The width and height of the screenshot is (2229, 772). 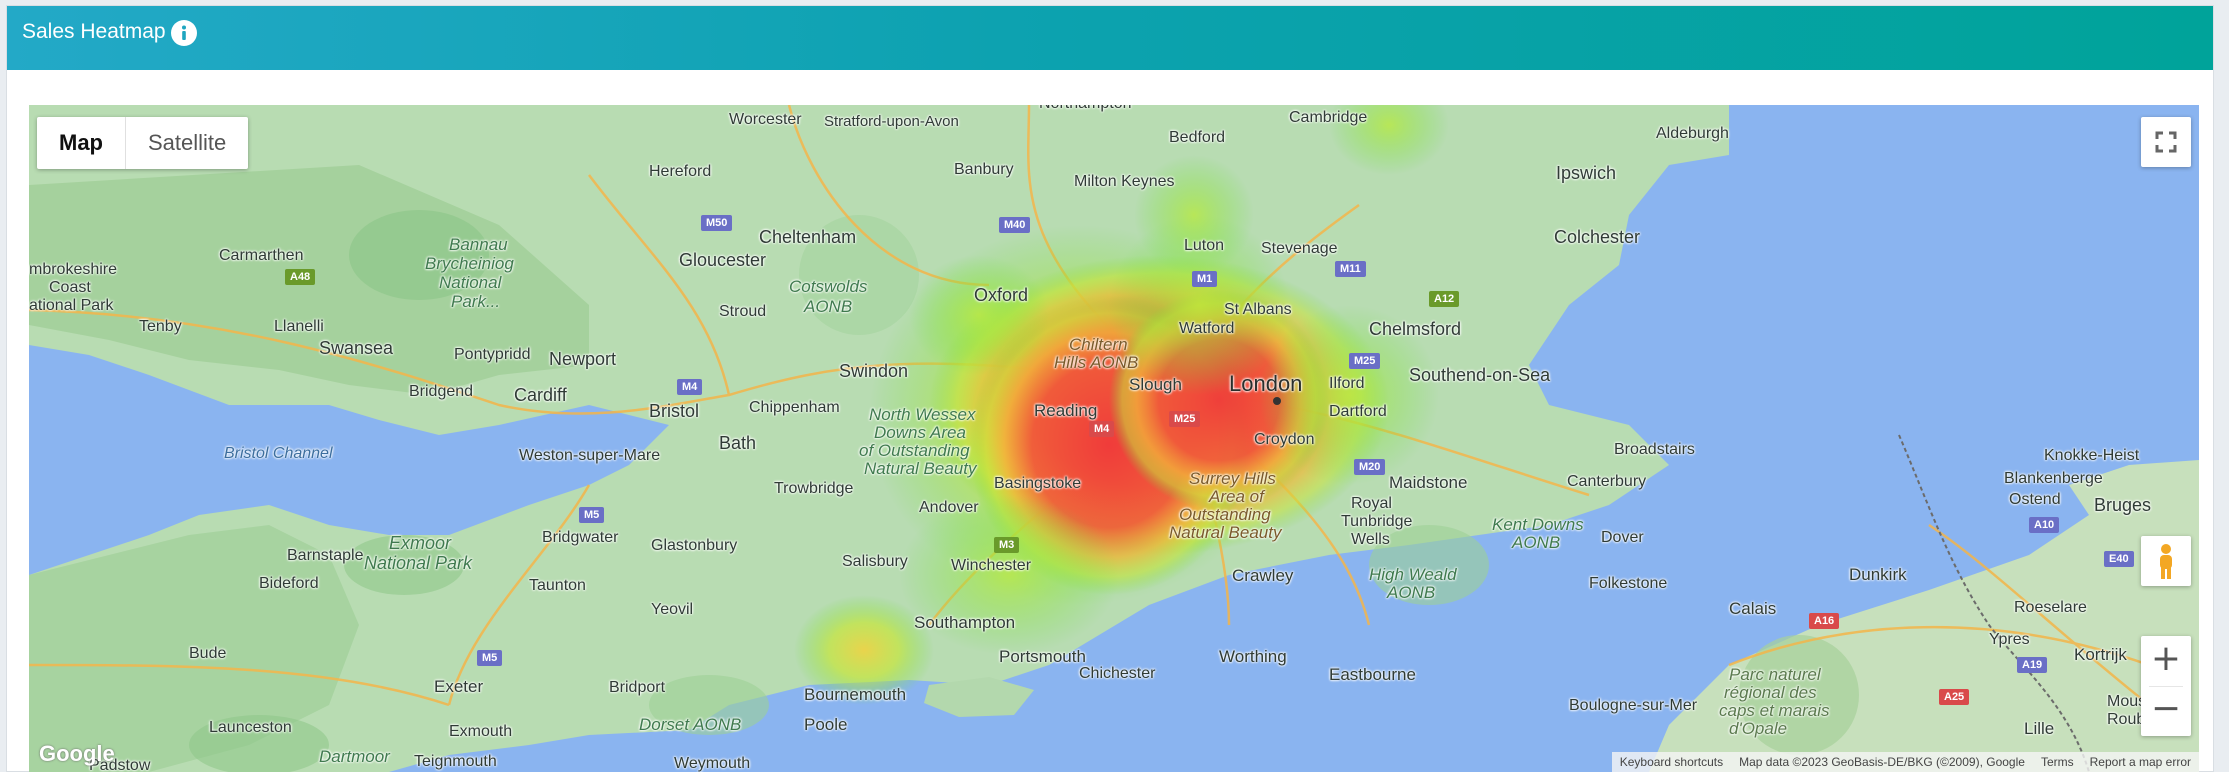 What do you see at coordinates (1770, 692) in the screenshot?
I see `park-label: régional des` at bounding box center [1770, 692].